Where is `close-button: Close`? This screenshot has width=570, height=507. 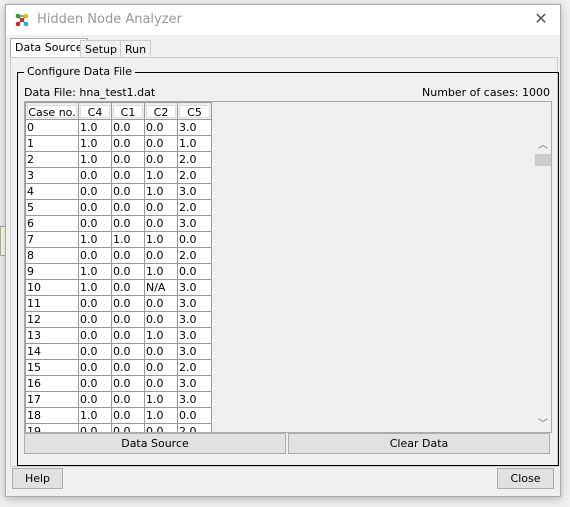 close-button: Close is located at coordinates (525, 478).